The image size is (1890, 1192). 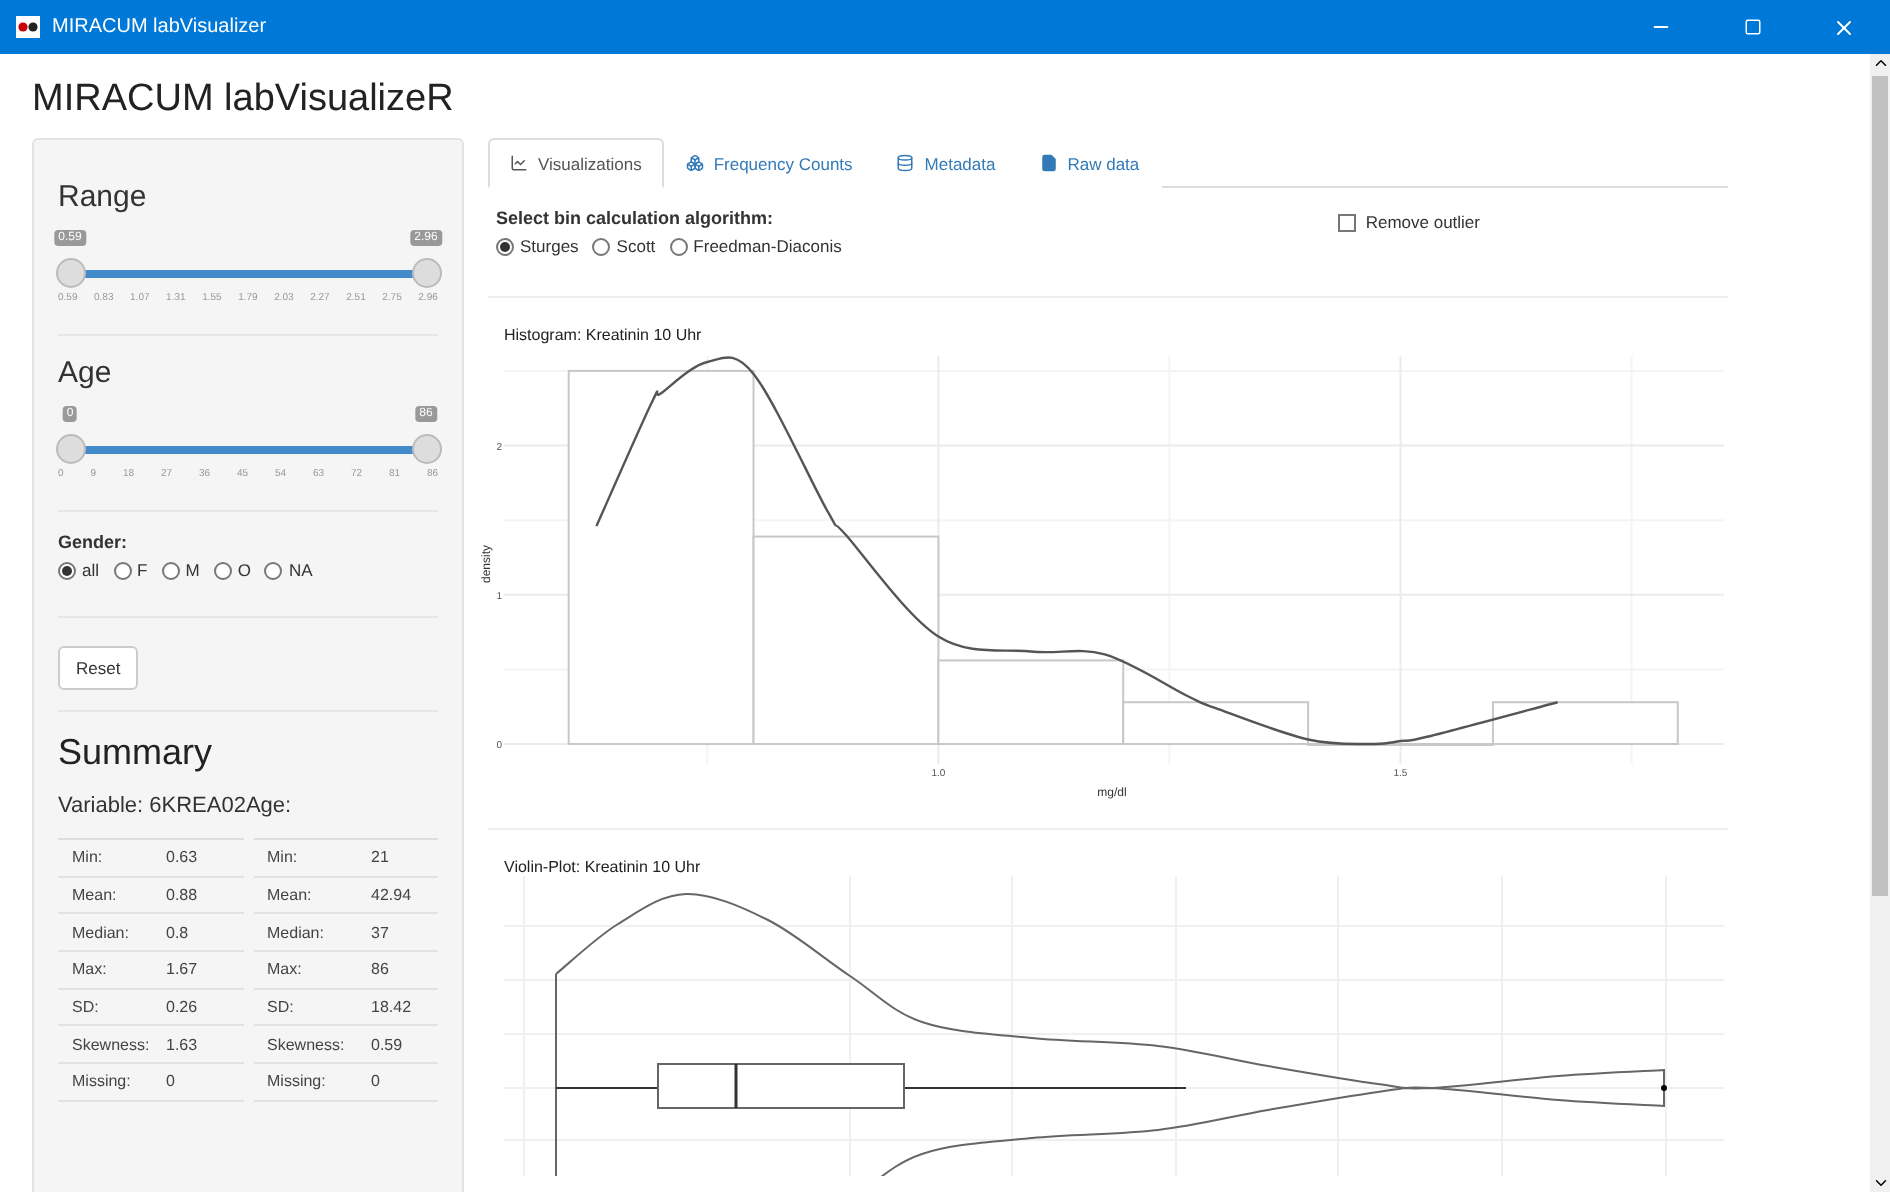 I want to click on chart-title: Violin-Plot: Kreatinin 10 Uhr, so click(x=603, y=867).